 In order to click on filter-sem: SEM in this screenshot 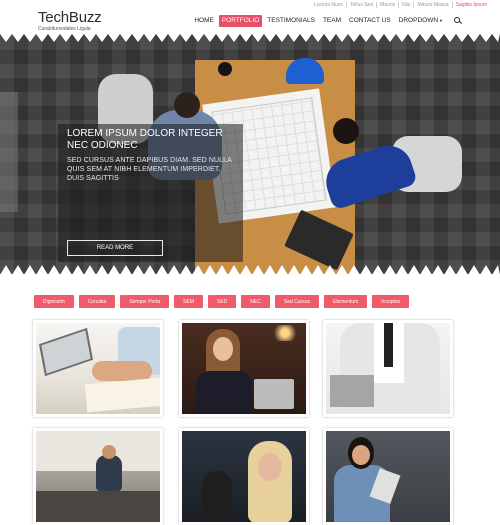, I will do `click(189, 301)`.